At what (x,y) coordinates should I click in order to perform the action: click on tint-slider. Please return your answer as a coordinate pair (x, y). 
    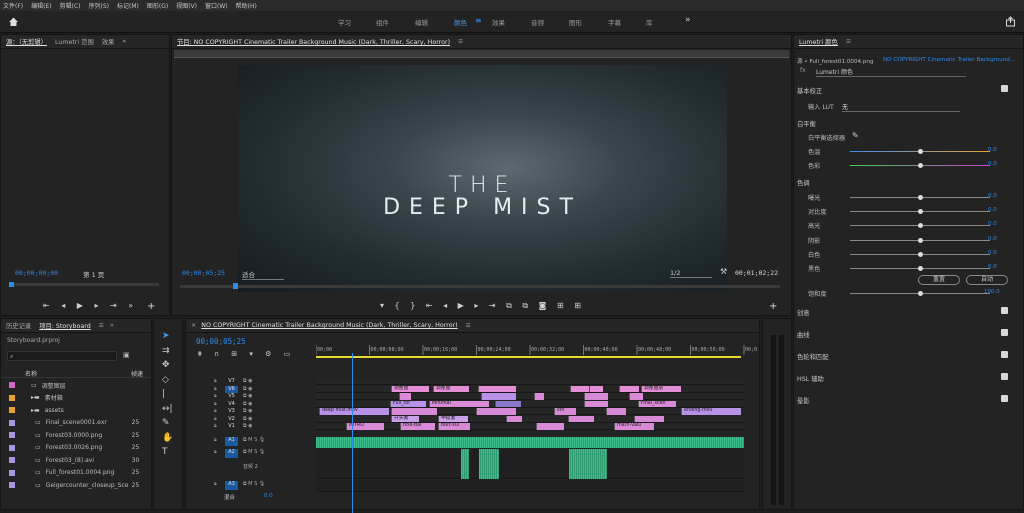
    Looking at the image, I should click on (920, 165).